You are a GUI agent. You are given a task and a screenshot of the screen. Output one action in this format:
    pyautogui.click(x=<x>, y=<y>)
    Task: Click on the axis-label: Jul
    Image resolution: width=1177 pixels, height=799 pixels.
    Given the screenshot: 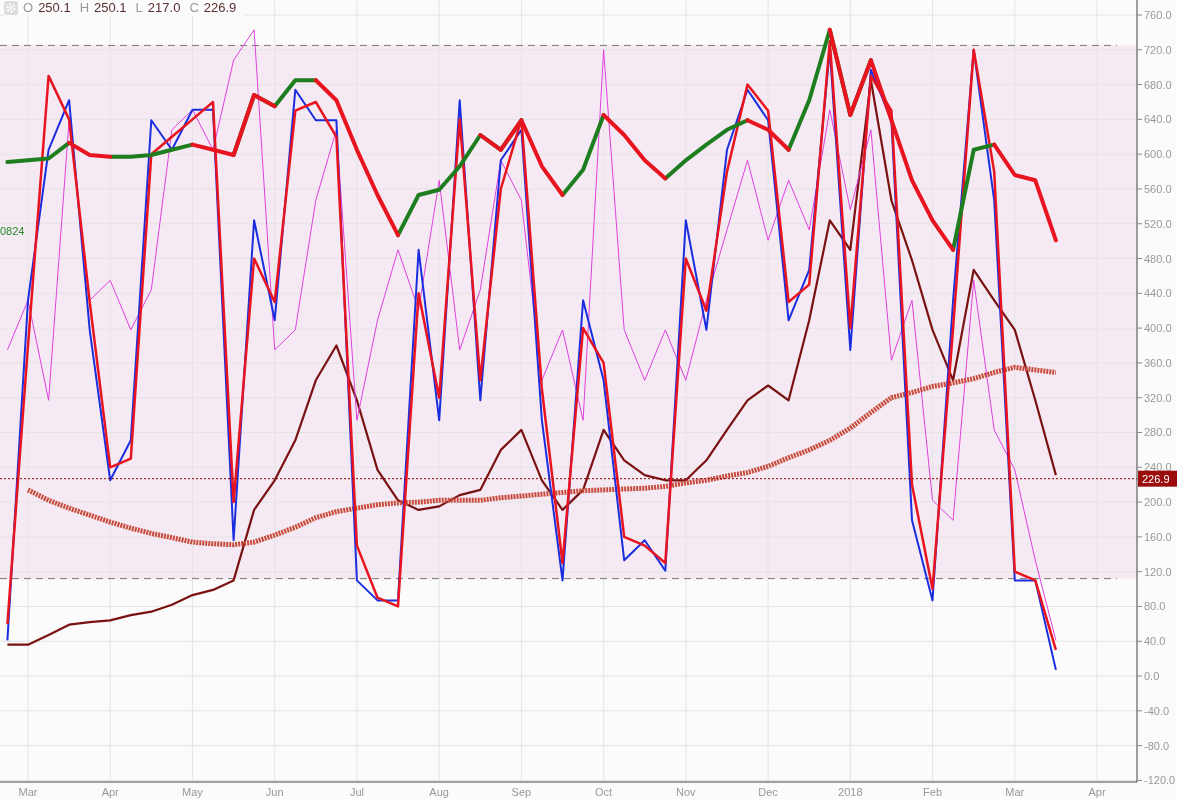 What is the action you would take?
    pyautogui.click(x=356, y=792)
    